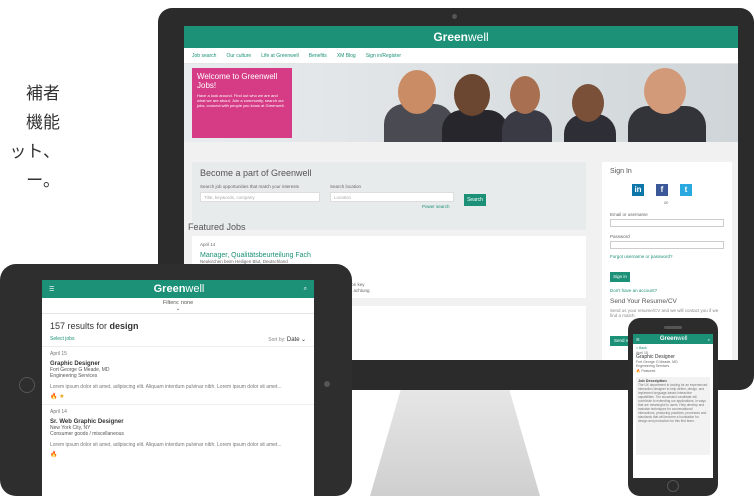 This screenshot has width=754, height=496. I want to click on power-search-link: Power search, so click(436, 206).